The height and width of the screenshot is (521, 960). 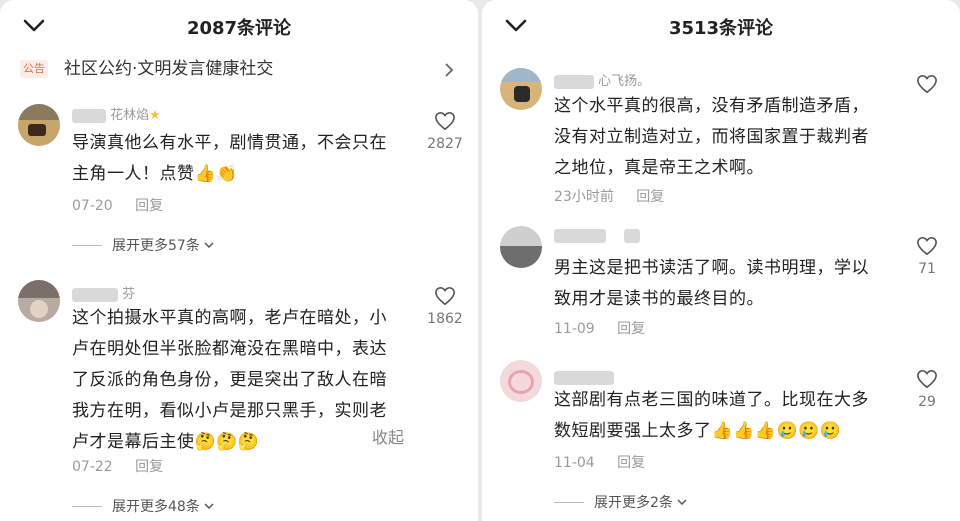 I want to click on notice-badge: 公告, so click(x=34, y=69).